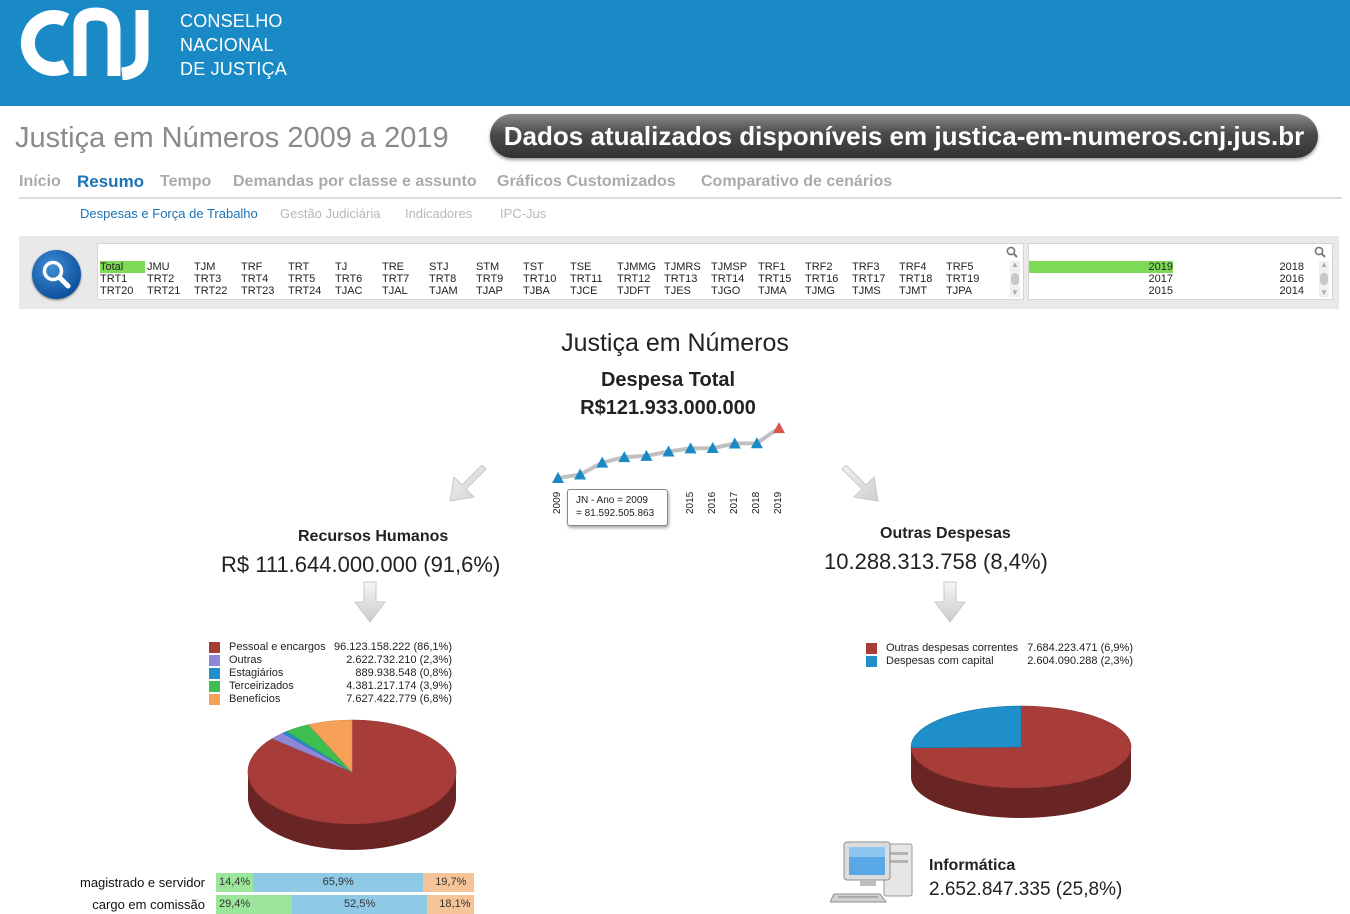 The width and height of the screenshot is (1350, 914). What do you see at coordinates (40, 182) in the screenshot?
I see `tab-inicio: Início` at bounding box center [40, 182].